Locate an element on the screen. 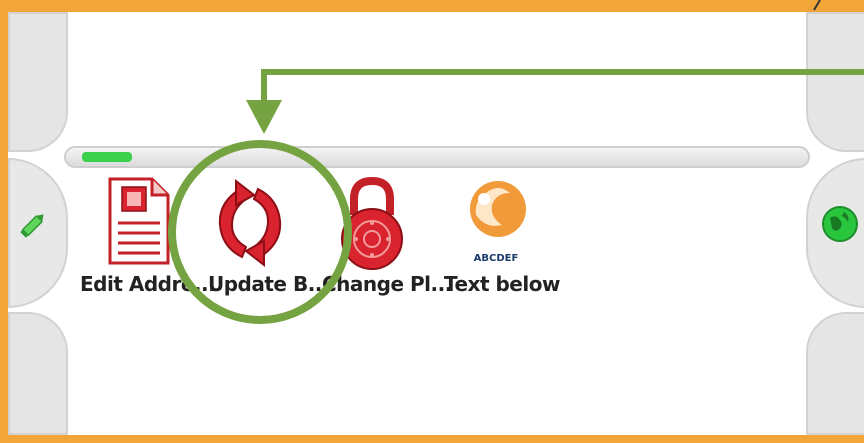 The height and width of the screenshot is (443, 864). cursor-tail is located at coordinates (817, 5).